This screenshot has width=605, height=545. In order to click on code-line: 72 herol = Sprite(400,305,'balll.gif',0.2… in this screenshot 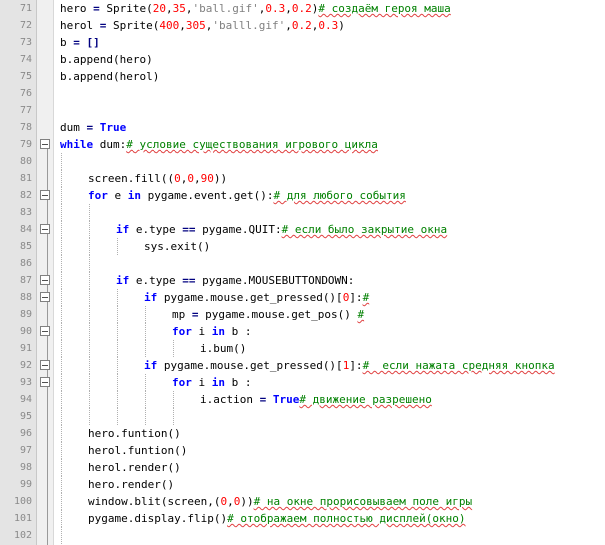, I will do `click(302, 25)`.